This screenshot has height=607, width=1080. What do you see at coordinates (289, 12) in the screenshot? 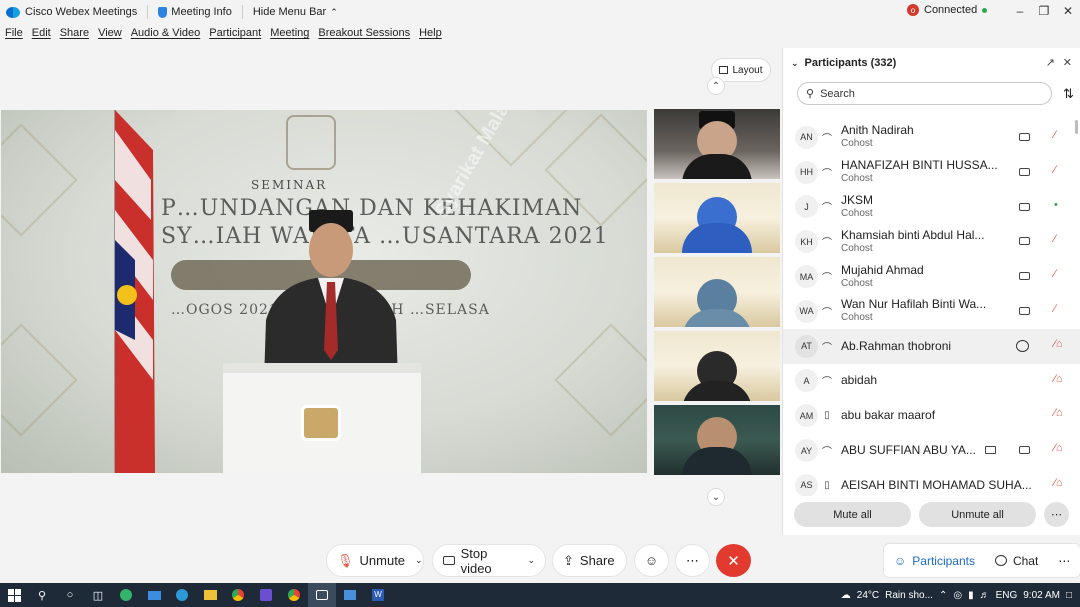
I see `hide-menu-bar-label: Hide Menu Bar` at bounding box center [289, 12].